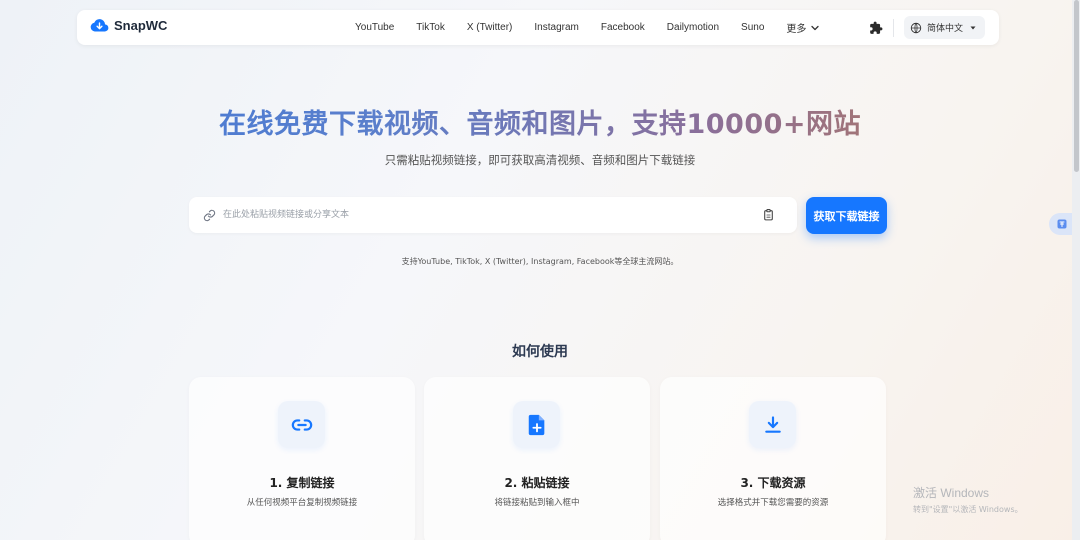 This screenshot has height=540, width=1080. I want to click on windows-activation-watermark: 激活 Windows 转到"设置"以激活 Windows。, so click(968, 499).